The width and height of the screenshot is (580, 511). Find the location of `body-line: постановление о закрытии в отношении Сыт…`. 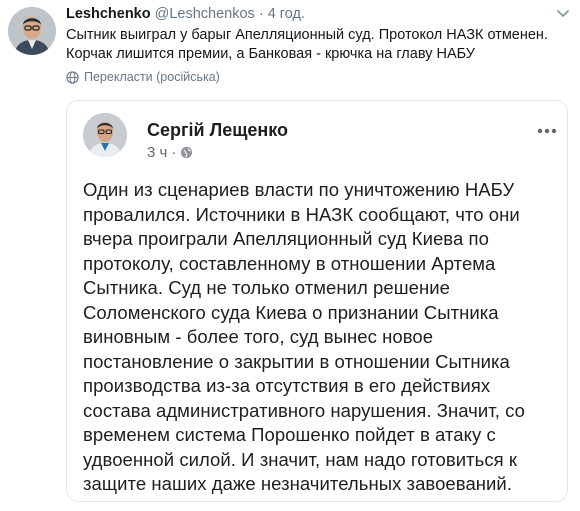

body-line: постановление о закрытии в отношении Сыт… is located at coordinates (296, 361).